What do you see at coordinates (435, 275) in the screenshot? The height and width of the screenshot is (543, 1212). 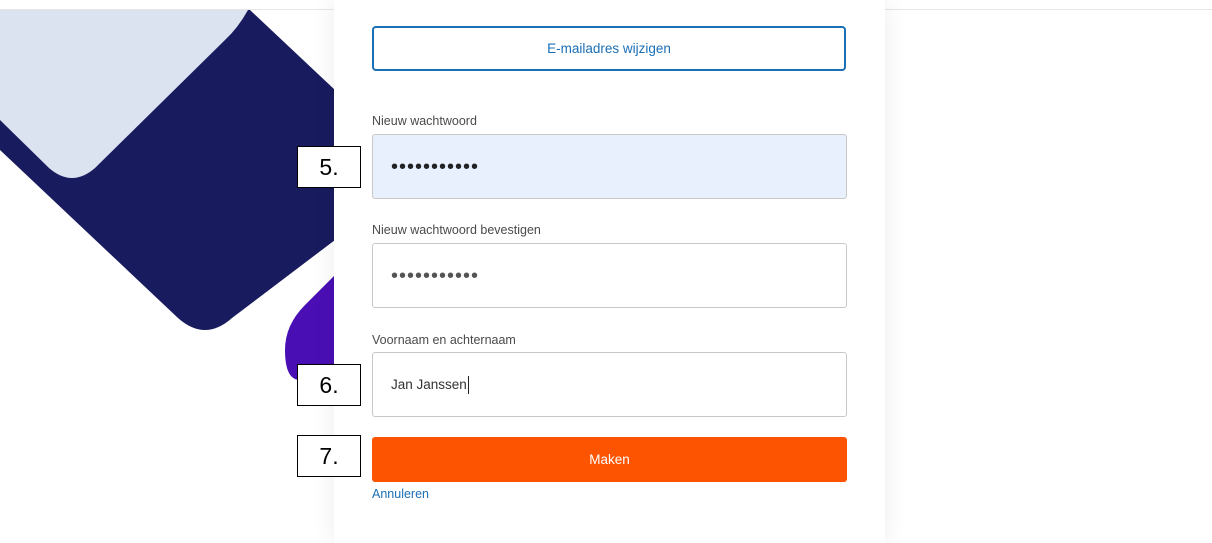 I see `confirm-password-value: •••••••••••` at bounding box center [435, 275].